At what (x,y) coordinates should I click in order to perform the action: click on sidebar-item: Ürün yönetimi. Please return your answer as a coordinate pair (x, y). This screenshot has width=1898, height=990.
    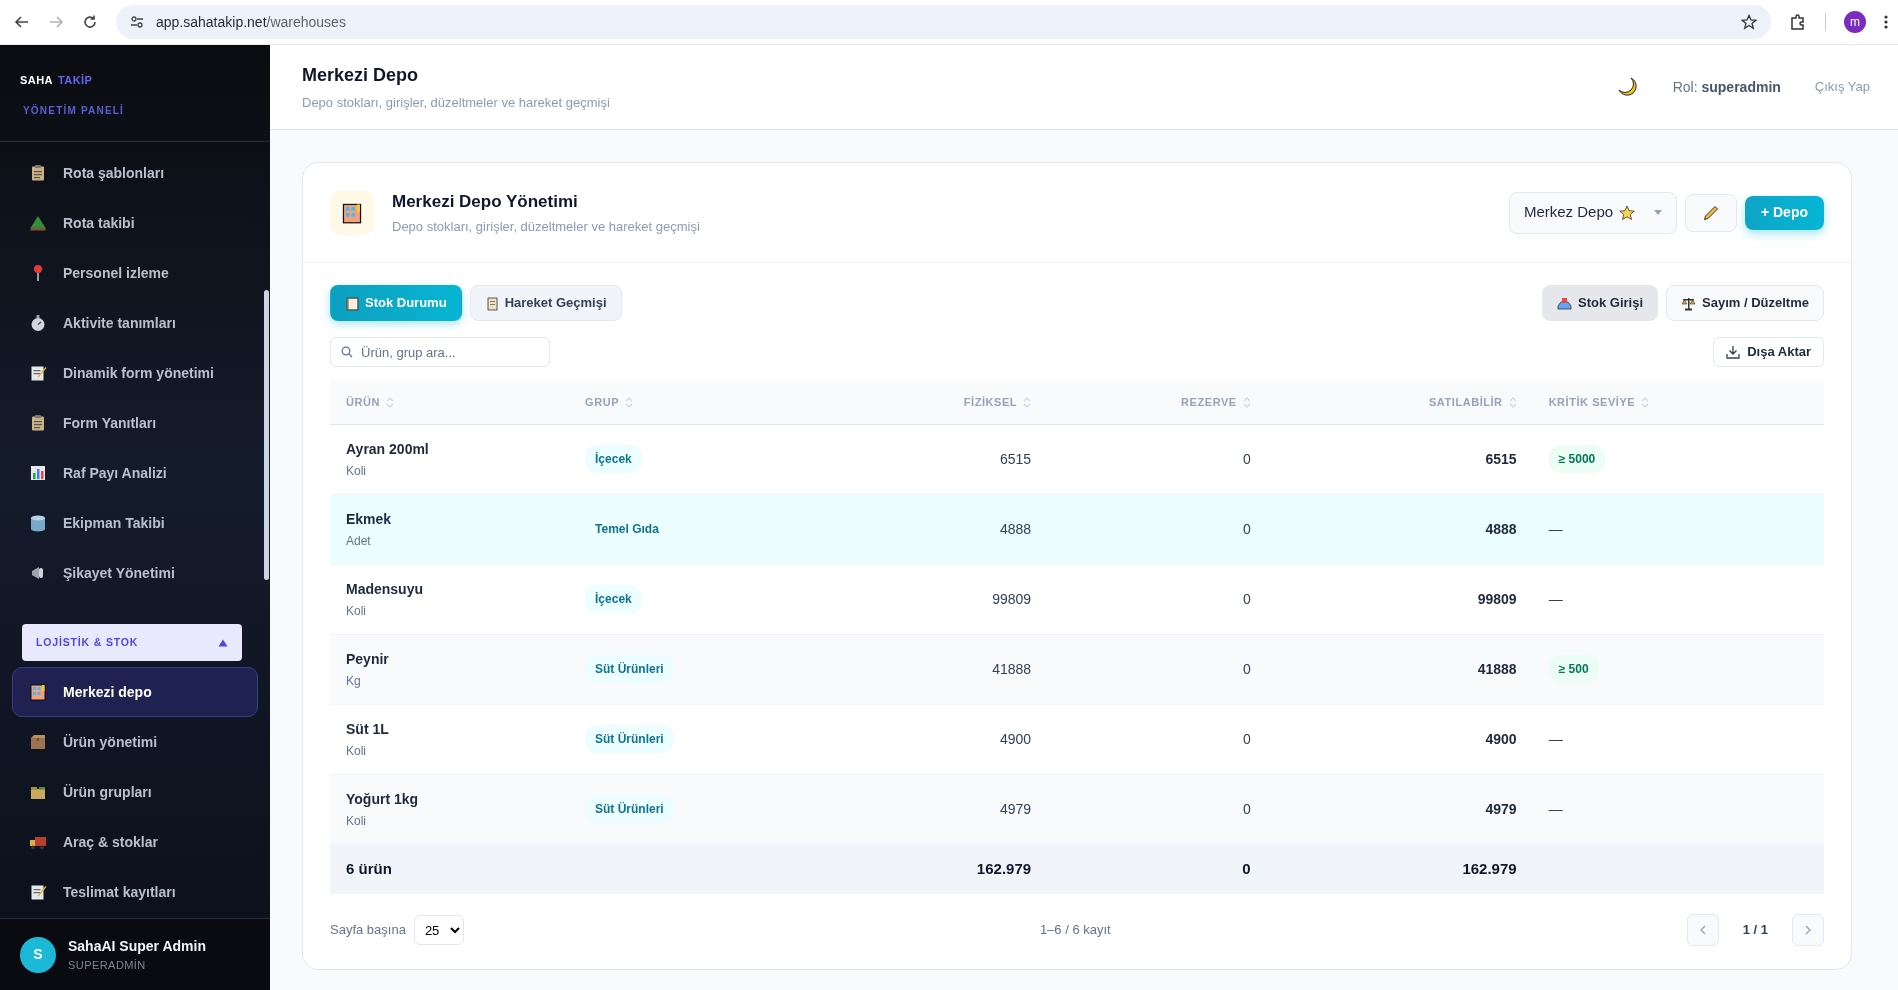
    Looking at the image, I should click on (135, 742).